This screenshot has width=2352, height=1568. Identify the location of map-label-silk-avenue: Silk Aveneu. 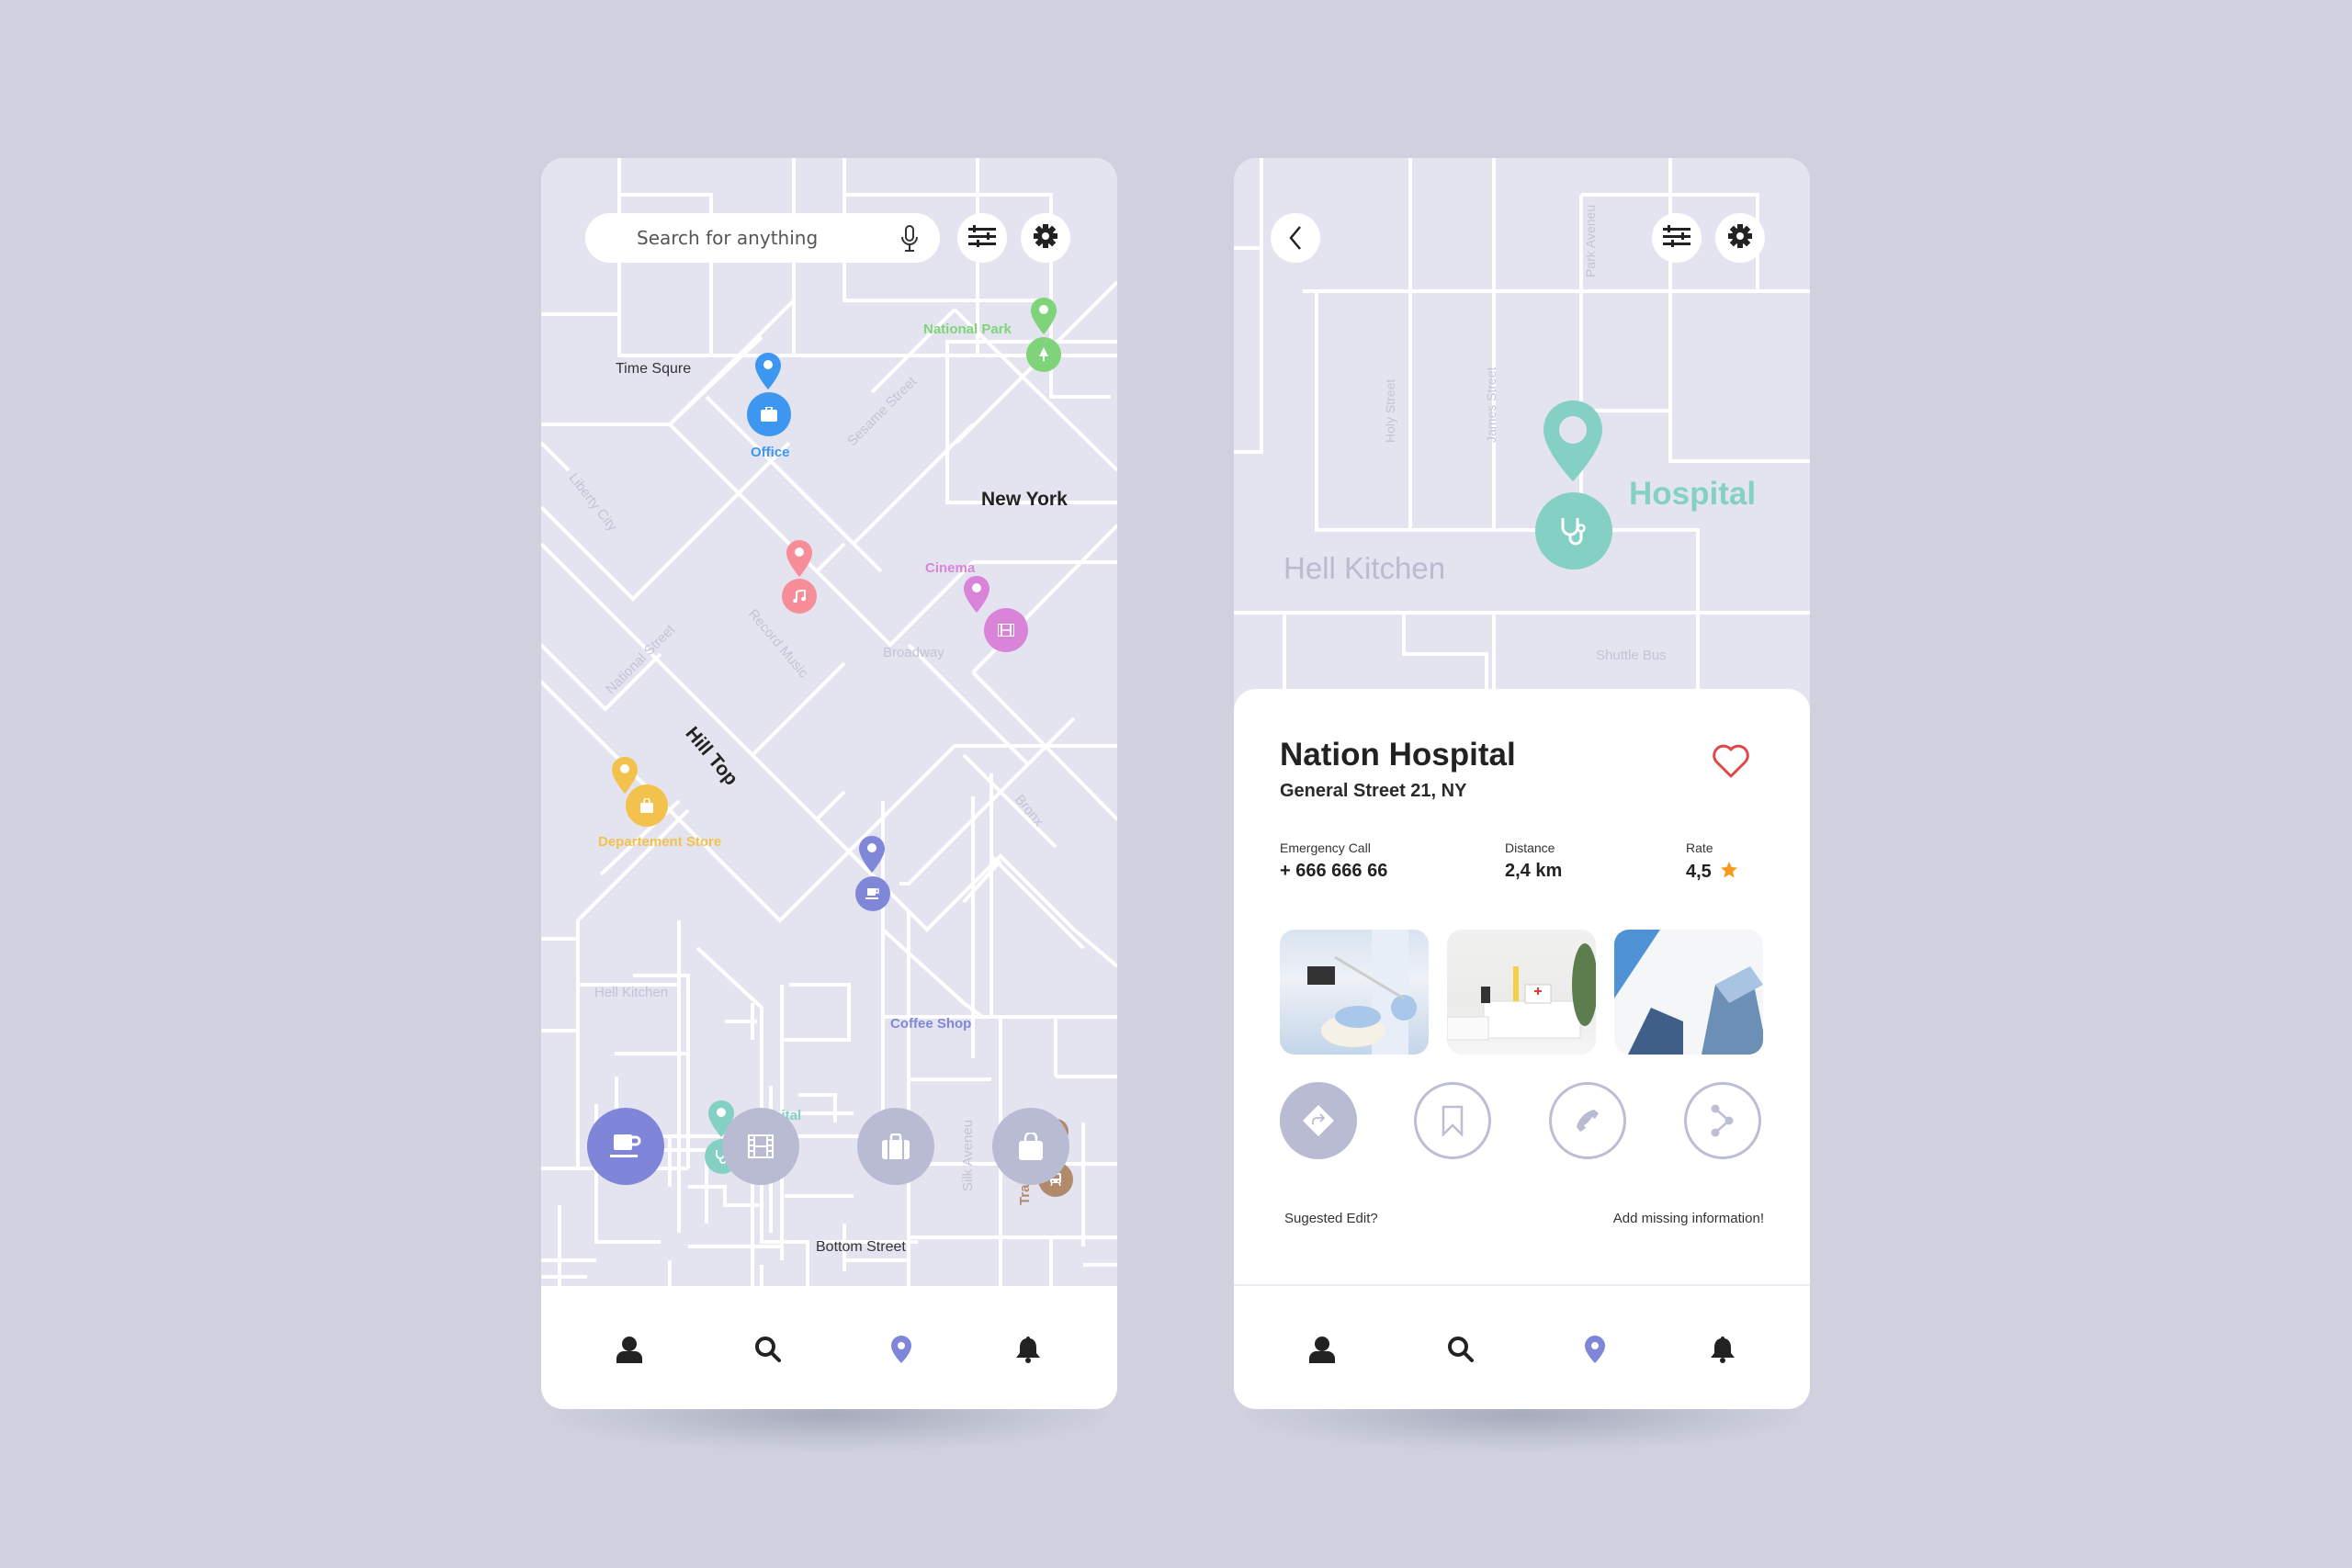
(968, 1155).